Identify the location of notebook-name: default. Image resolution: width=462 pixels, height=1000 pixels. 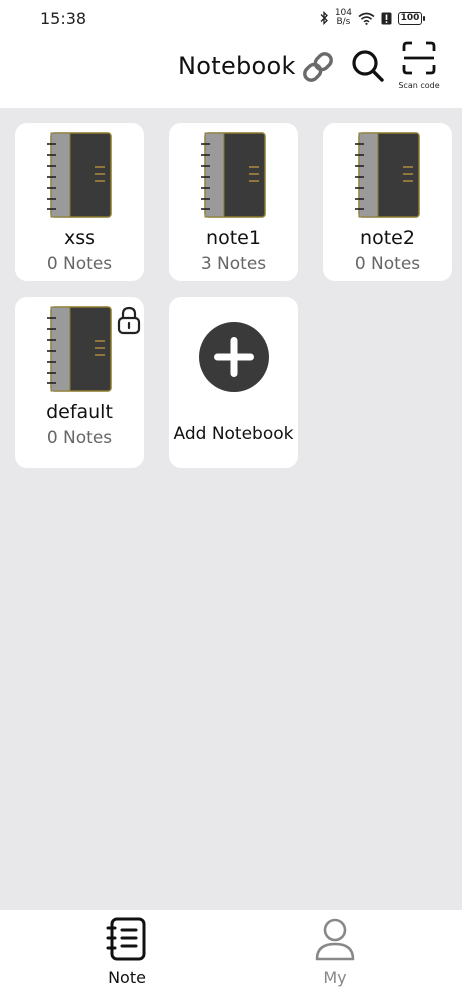
(79, 412).